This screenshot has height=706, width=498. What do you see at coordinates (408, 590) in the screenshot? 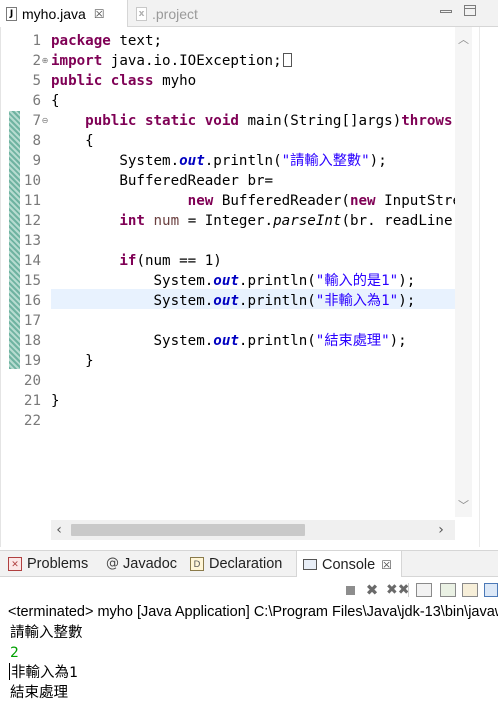
I see `toolbar-separator` at bounding box center [408, 590].